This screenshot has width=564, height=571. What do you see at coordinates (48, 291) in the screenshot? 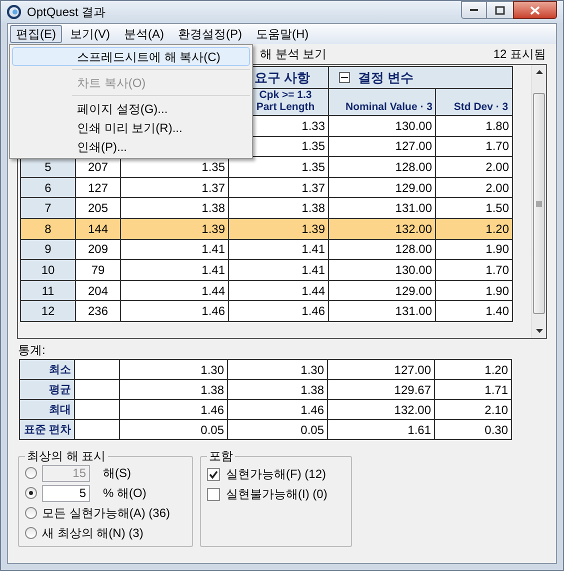
I see `row-number: 11` at bounding box center [48, 291].